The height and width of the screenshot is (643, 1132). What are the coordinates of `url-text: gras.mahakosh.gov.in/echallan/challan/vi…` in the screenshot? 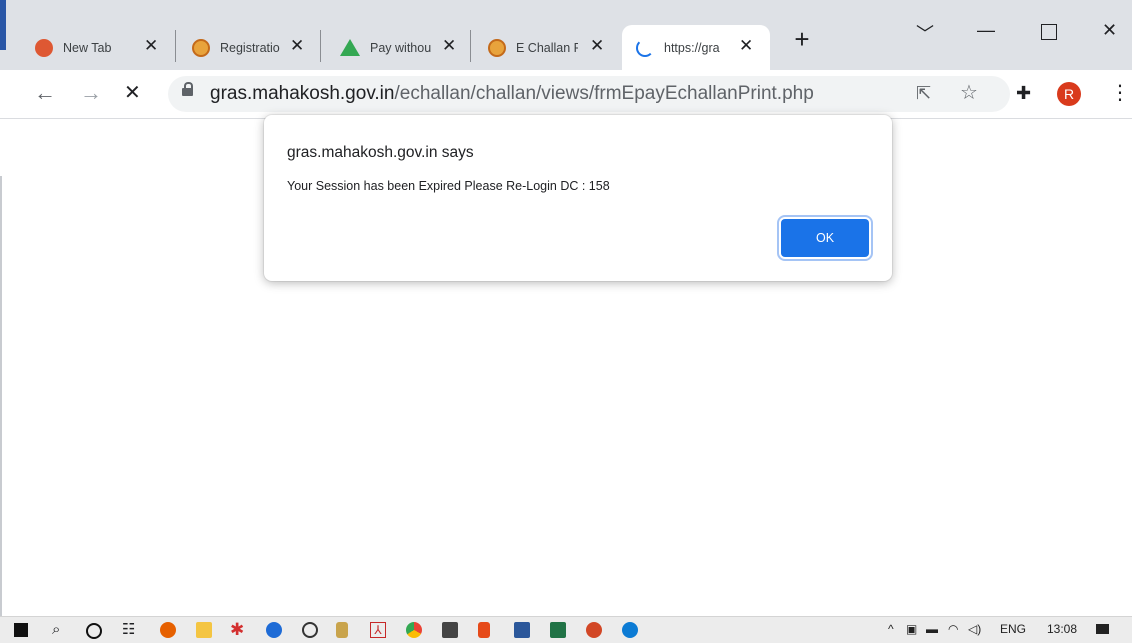 It's located at (512, 94).